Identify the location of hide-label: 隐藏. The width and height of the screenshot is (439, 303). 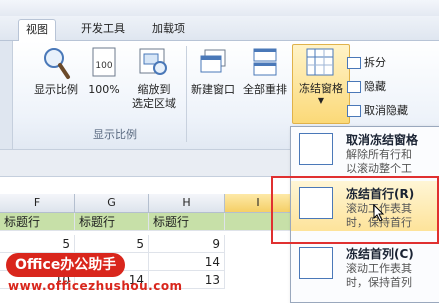
(375, 86).